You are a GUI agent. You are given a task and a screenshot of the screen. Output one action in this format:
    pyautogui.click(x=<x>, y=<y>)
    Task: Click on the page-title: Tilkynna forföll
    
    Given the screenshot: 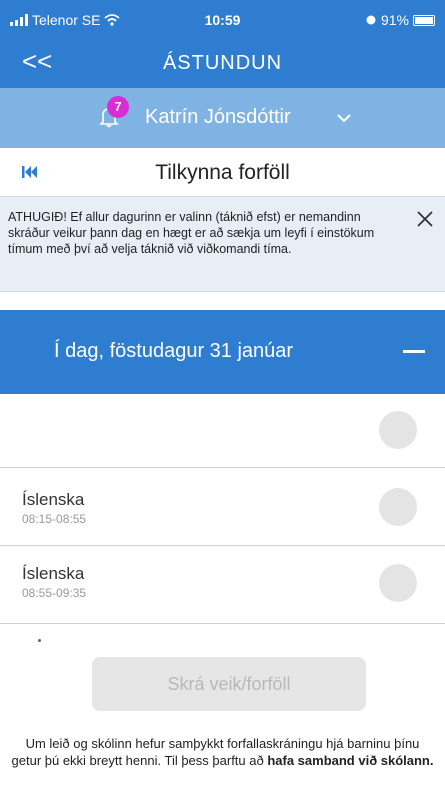 What is the action you would take?
    pyautogui.click(x=222, y=172)
    